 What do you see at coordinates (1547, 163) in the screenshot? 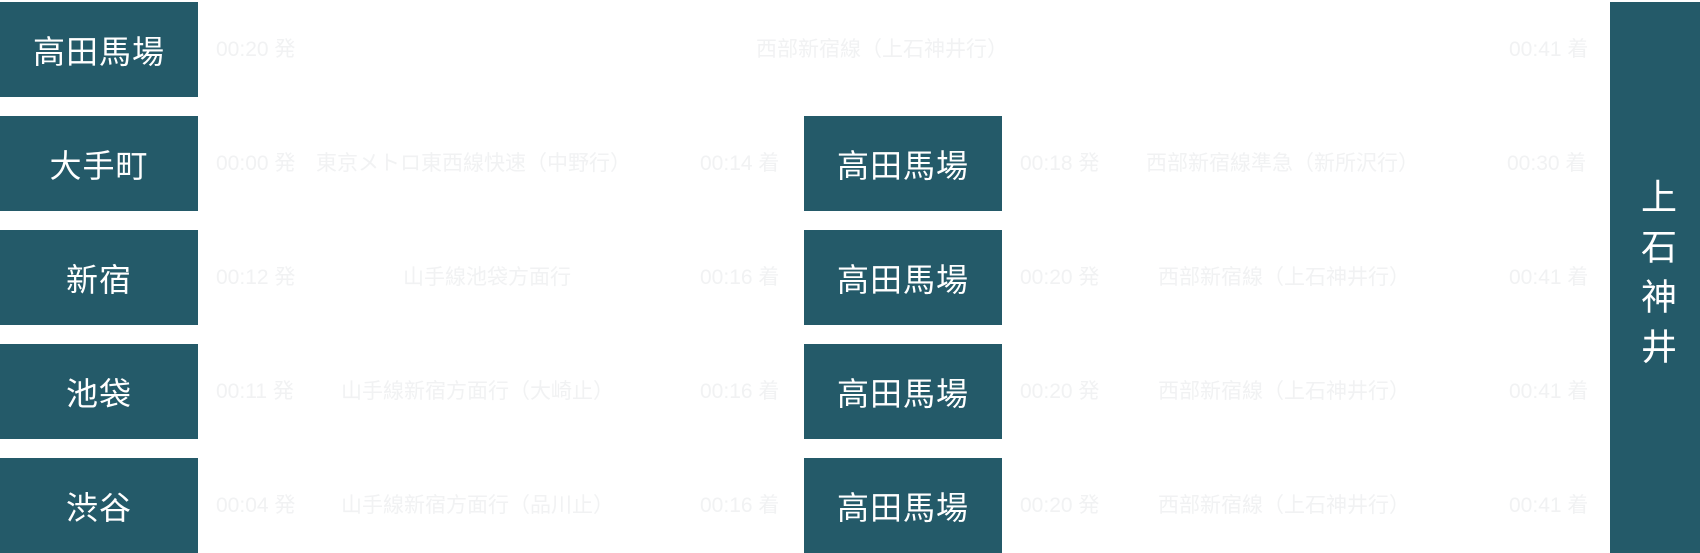
I see `arrival-time: 00:30 着` at bounding box center [1547, 163].